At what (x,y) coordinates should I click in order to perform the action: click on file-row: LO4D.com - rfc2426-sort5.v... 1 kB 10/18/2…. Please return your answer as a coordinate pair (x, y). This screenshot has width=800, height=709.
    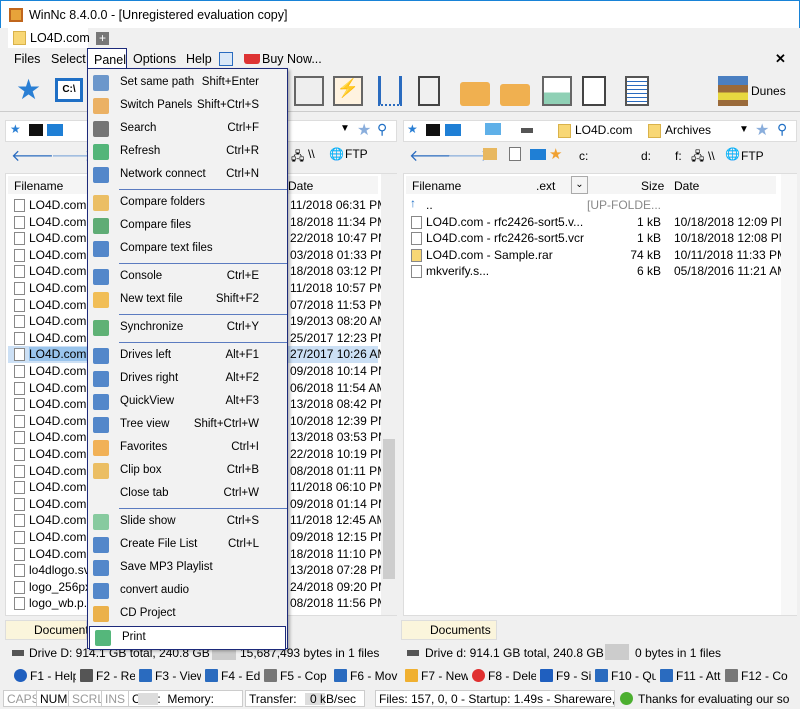
    Looking at the image, I should click on (597, 222).